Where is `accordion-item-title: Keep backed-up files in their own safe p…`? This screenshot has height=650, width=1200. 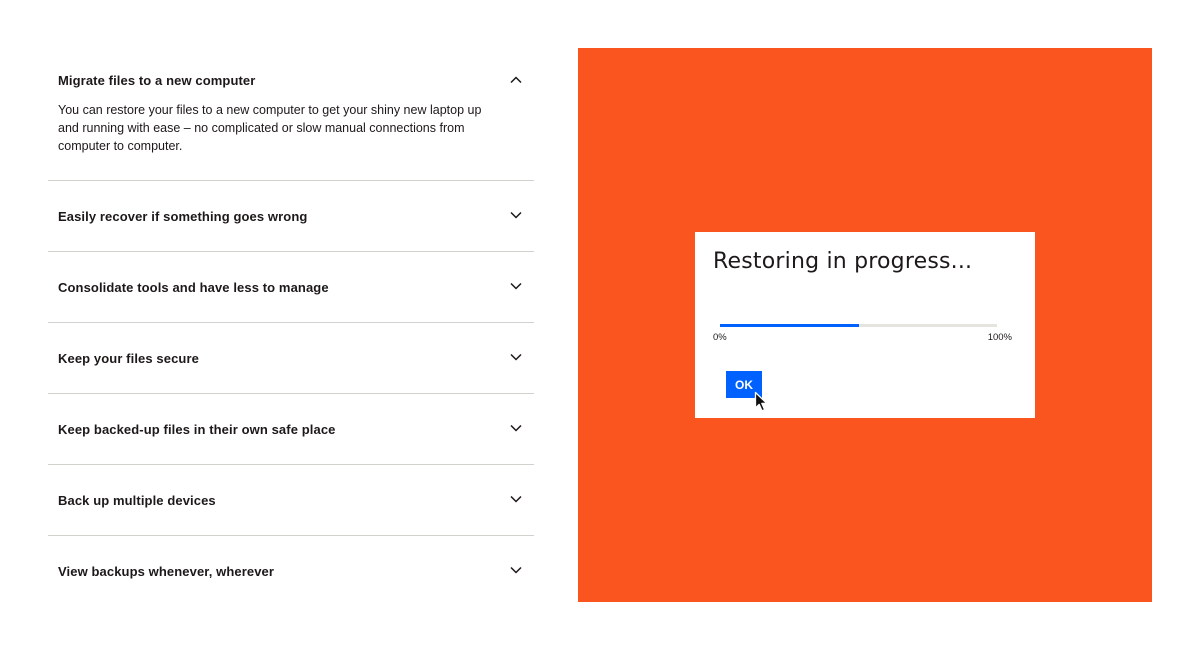 accordion-item-title: Keep backed-up files in their own safe p… is located at coordinates (196, 429).